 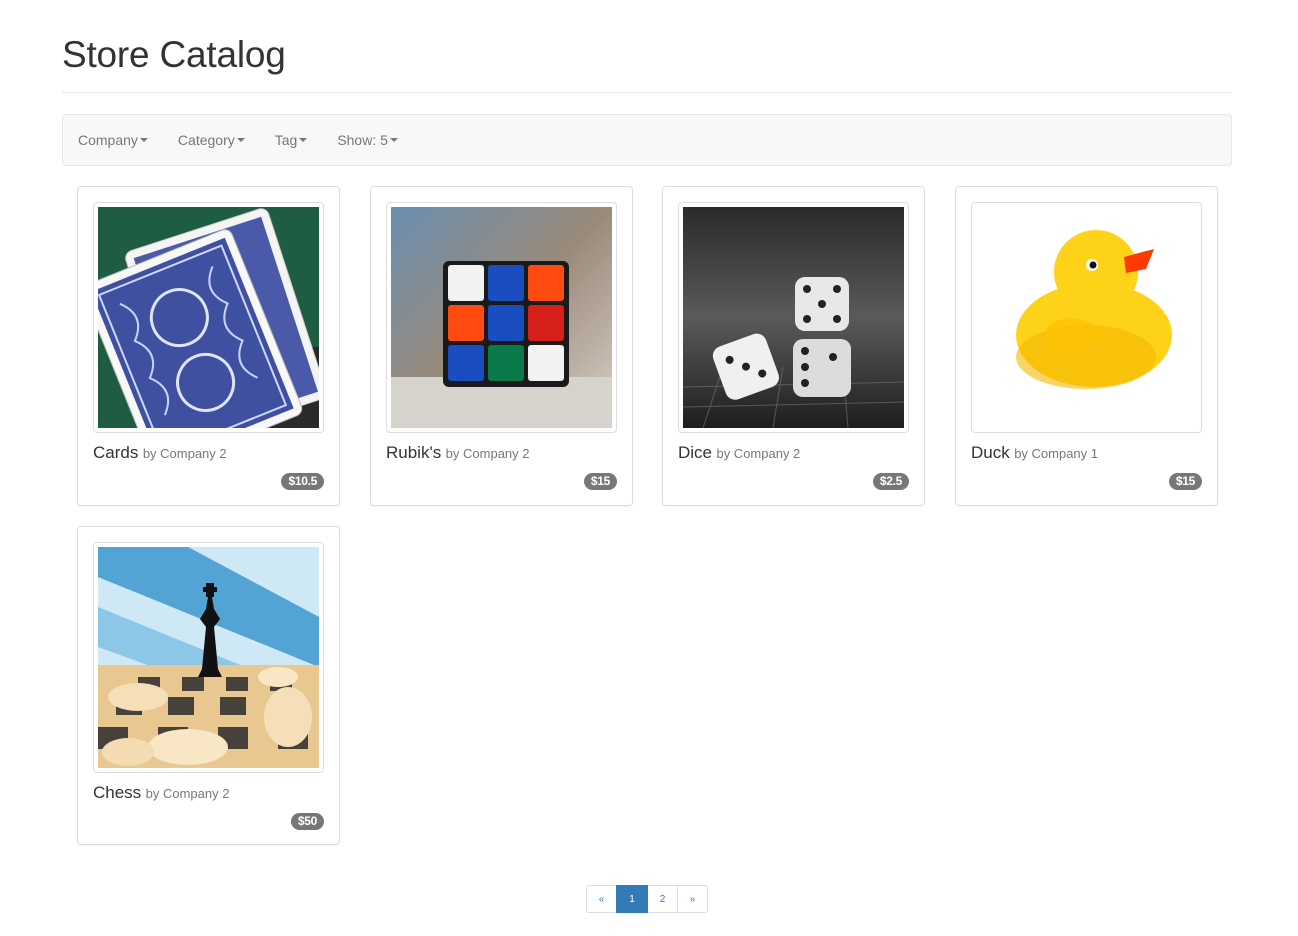 What do you see at coordinates (362, 140) in the screenshot?
I see `show-count-label: Show: 5` at bounding box center [362, 140].